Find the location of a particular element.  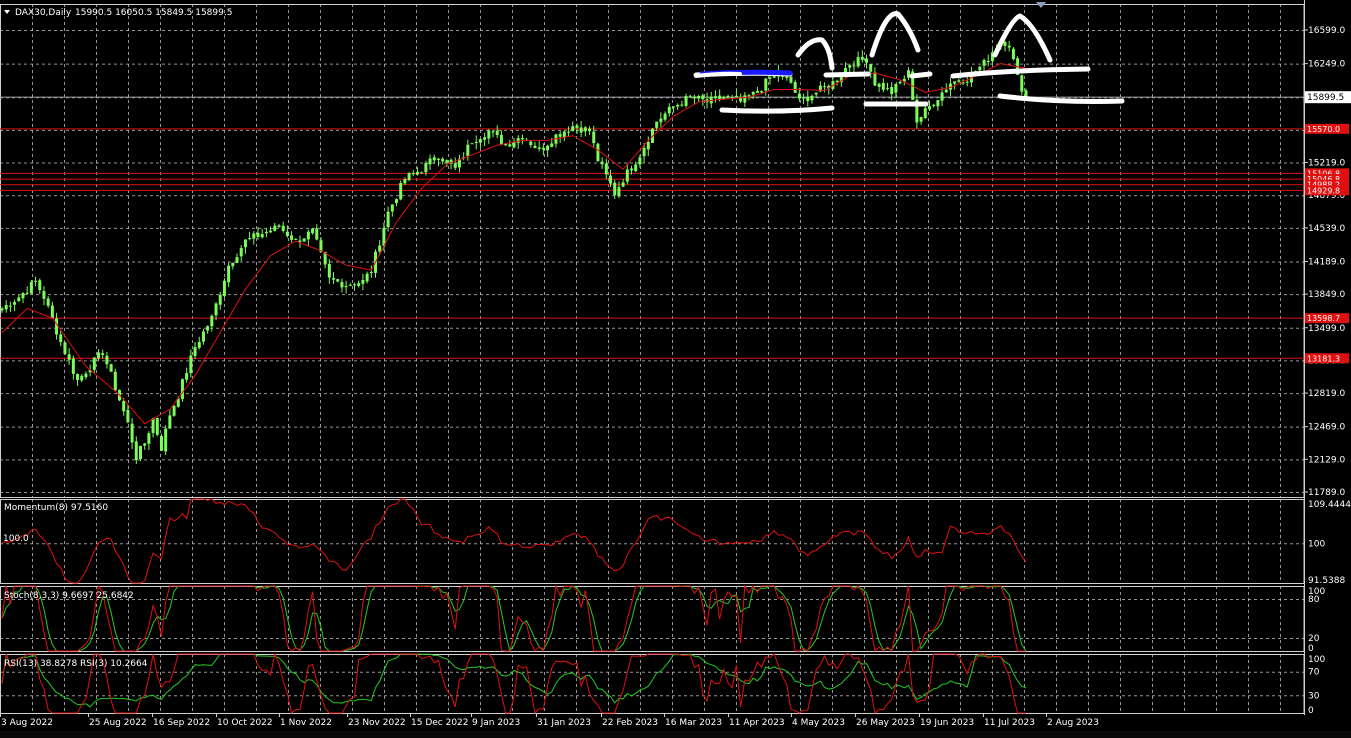

date-tick-label: 11 Apr 2023 is located at coordinates (757, 723).